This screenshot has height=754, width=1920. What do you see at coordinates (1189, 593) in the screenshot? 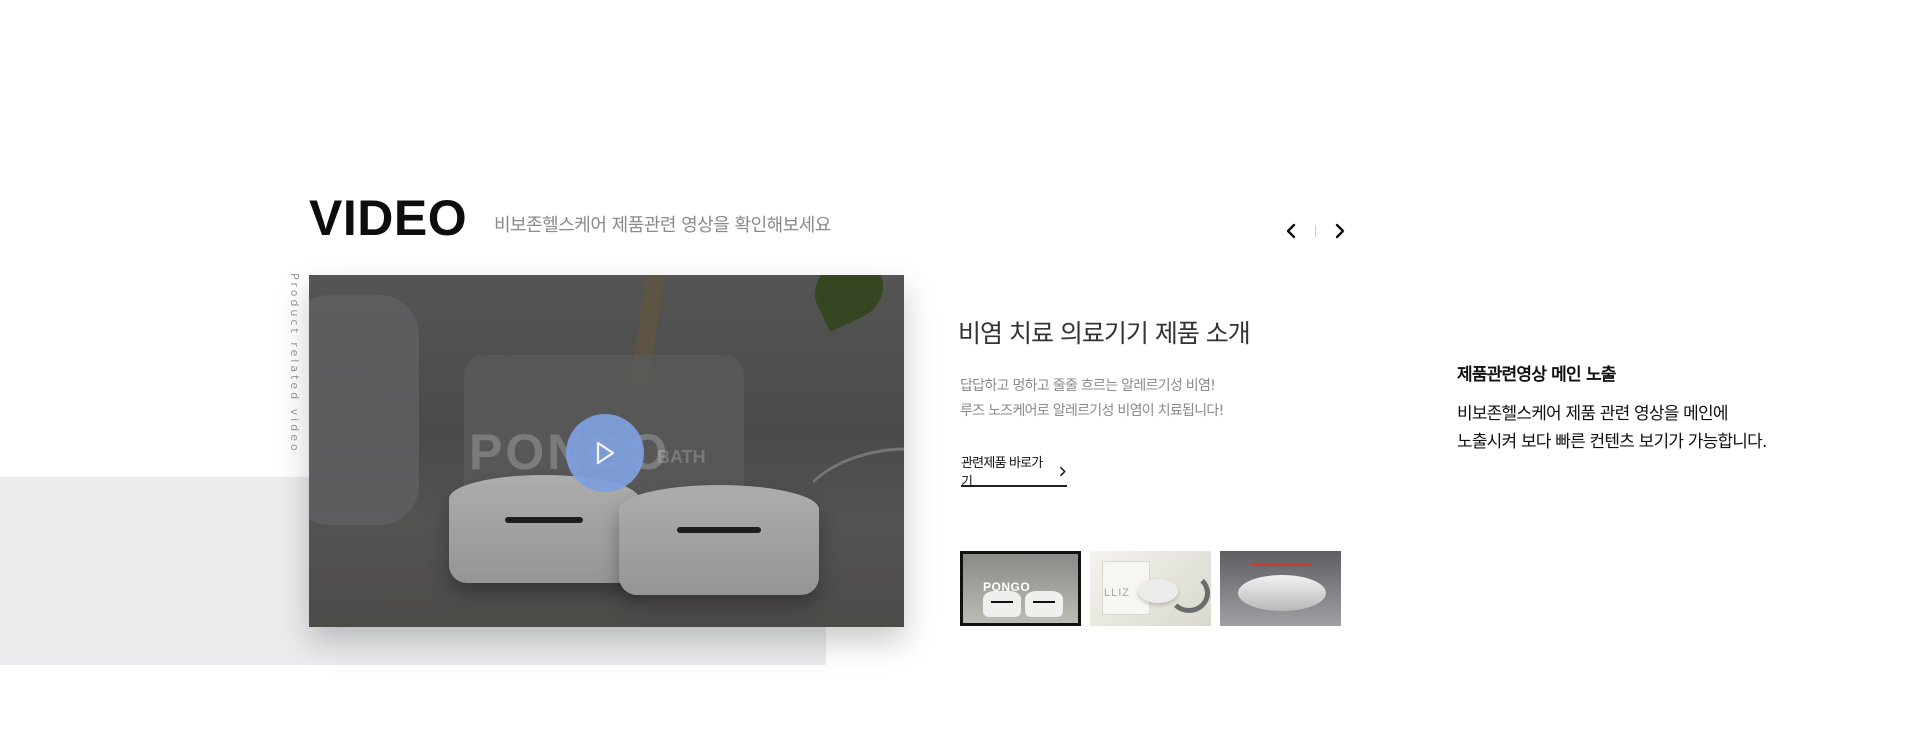
I see `thumb-band` at bounding box center [1189, 593].